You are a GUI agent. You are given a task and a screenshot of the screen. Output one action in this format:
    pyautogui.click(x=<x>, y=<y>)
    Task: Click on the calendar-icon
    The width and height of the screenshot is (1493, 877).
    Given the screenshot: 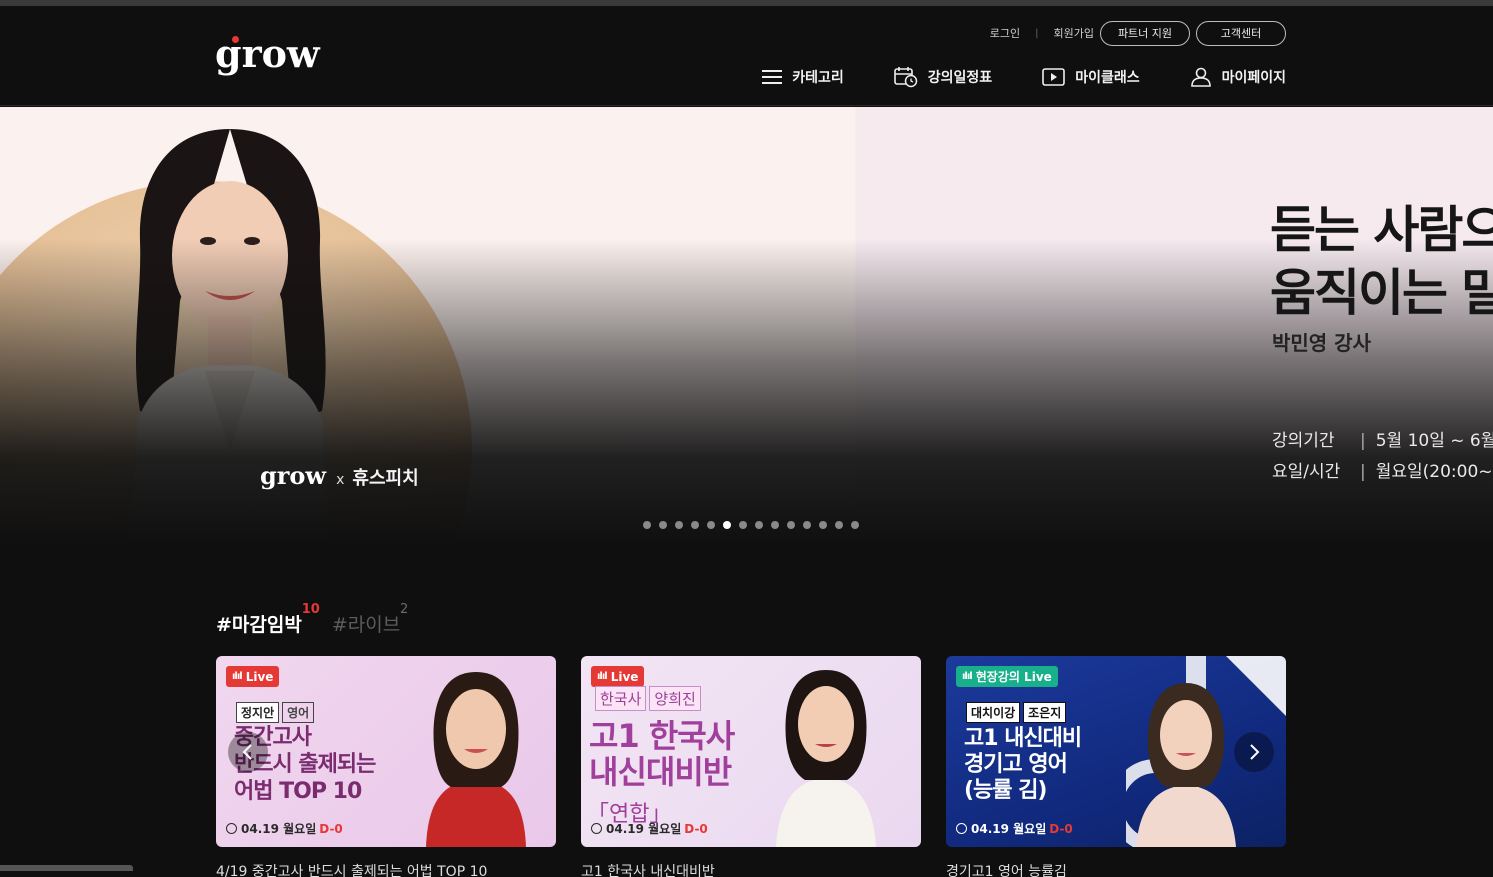 What is the action you would take?
    pyautogui.click(x=906, y=77)
    